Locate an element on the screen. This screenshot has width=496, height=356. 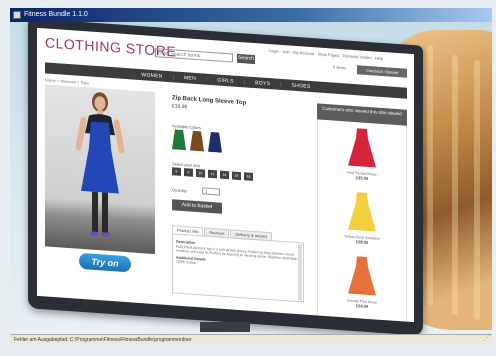
related-item: Yellow Floral Sundress £28.00 is located at coordinates (362, 218).